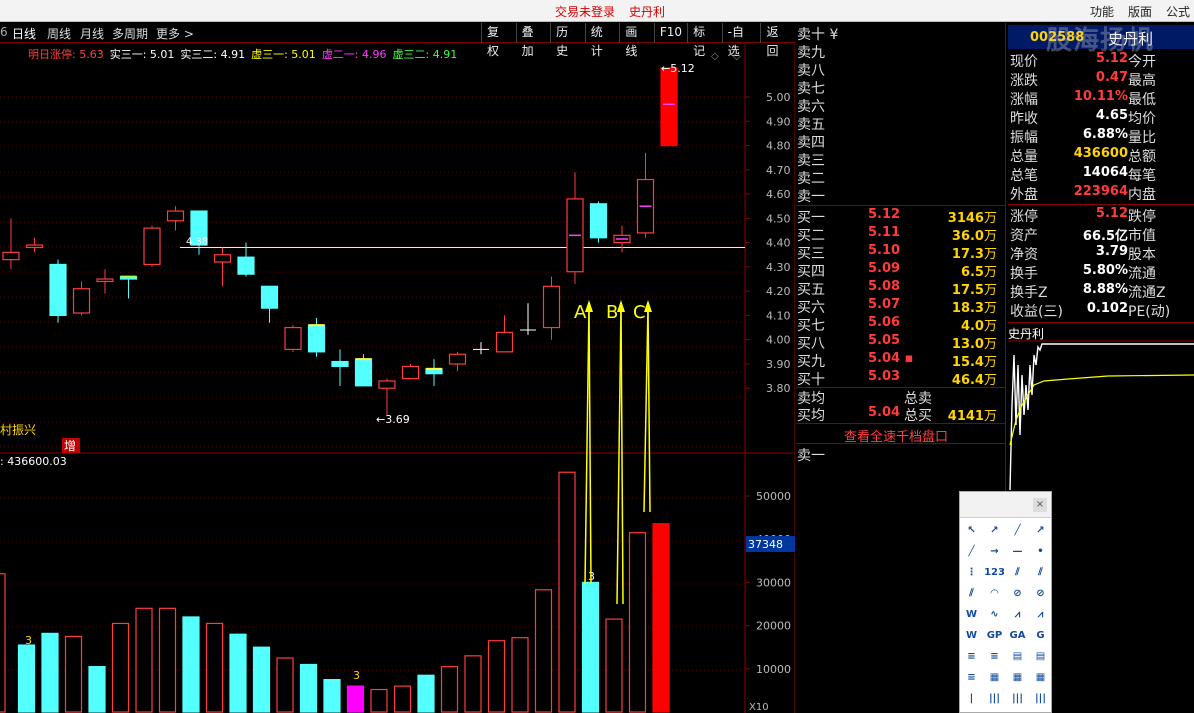 Image resolution: width=1194 pixels, height=713 pixels. What do you see at coordinates (777, 40) in the screenshot?
I see `back-button: 返回` at bounding box center [777, 40].